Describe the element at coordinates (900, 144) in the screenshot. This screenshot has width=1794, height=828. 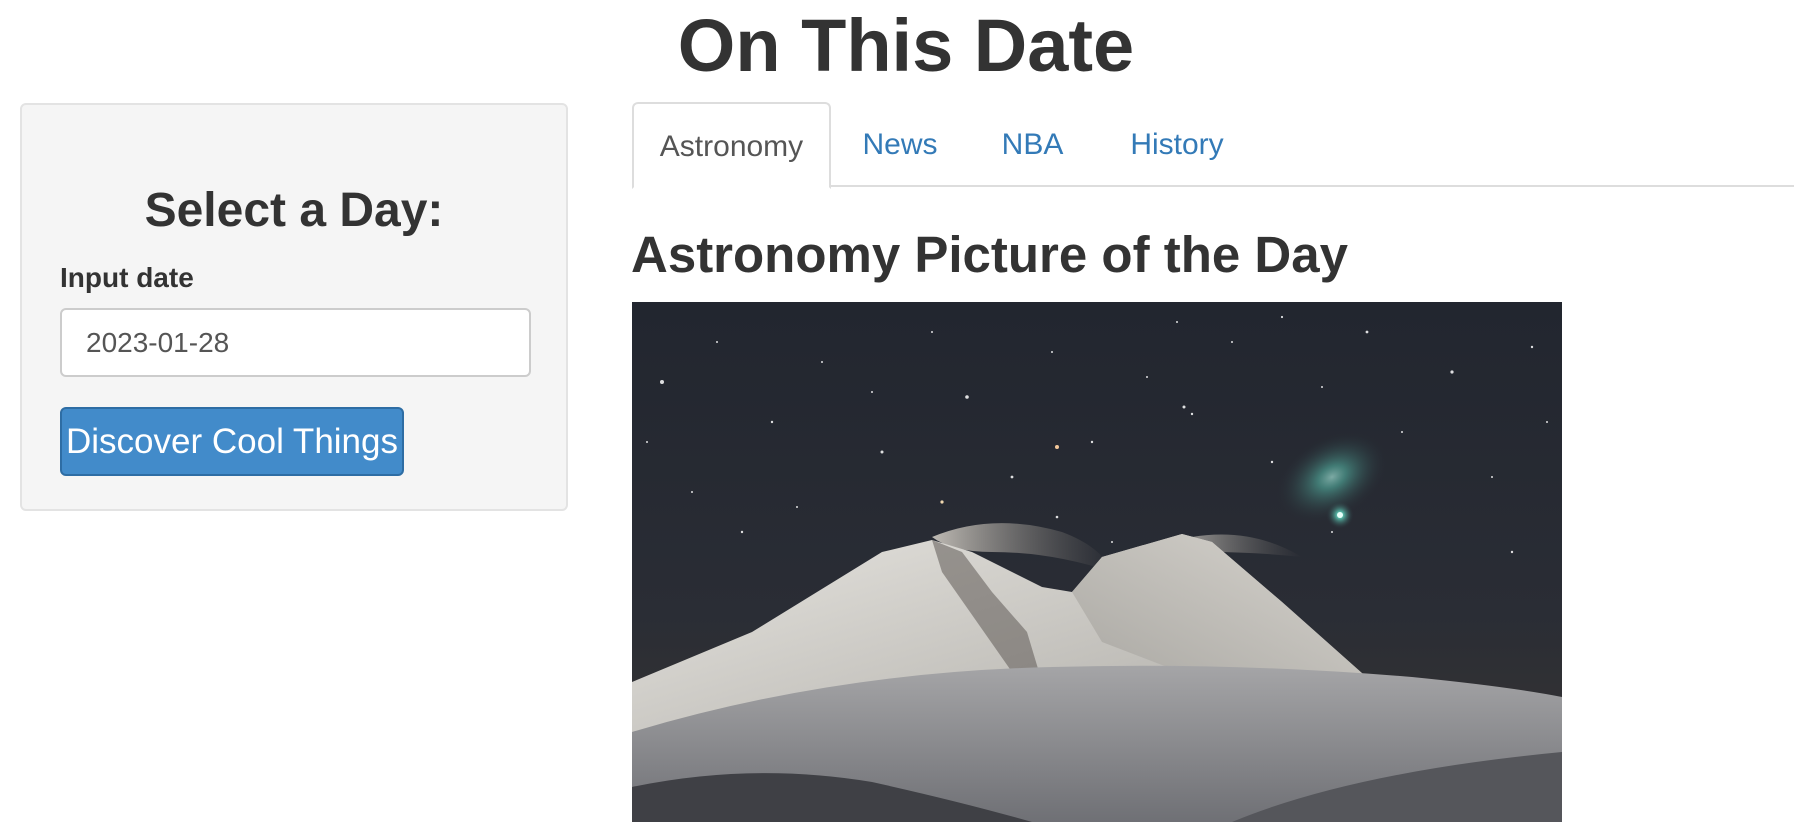
I see `tab-news: News` at that location.